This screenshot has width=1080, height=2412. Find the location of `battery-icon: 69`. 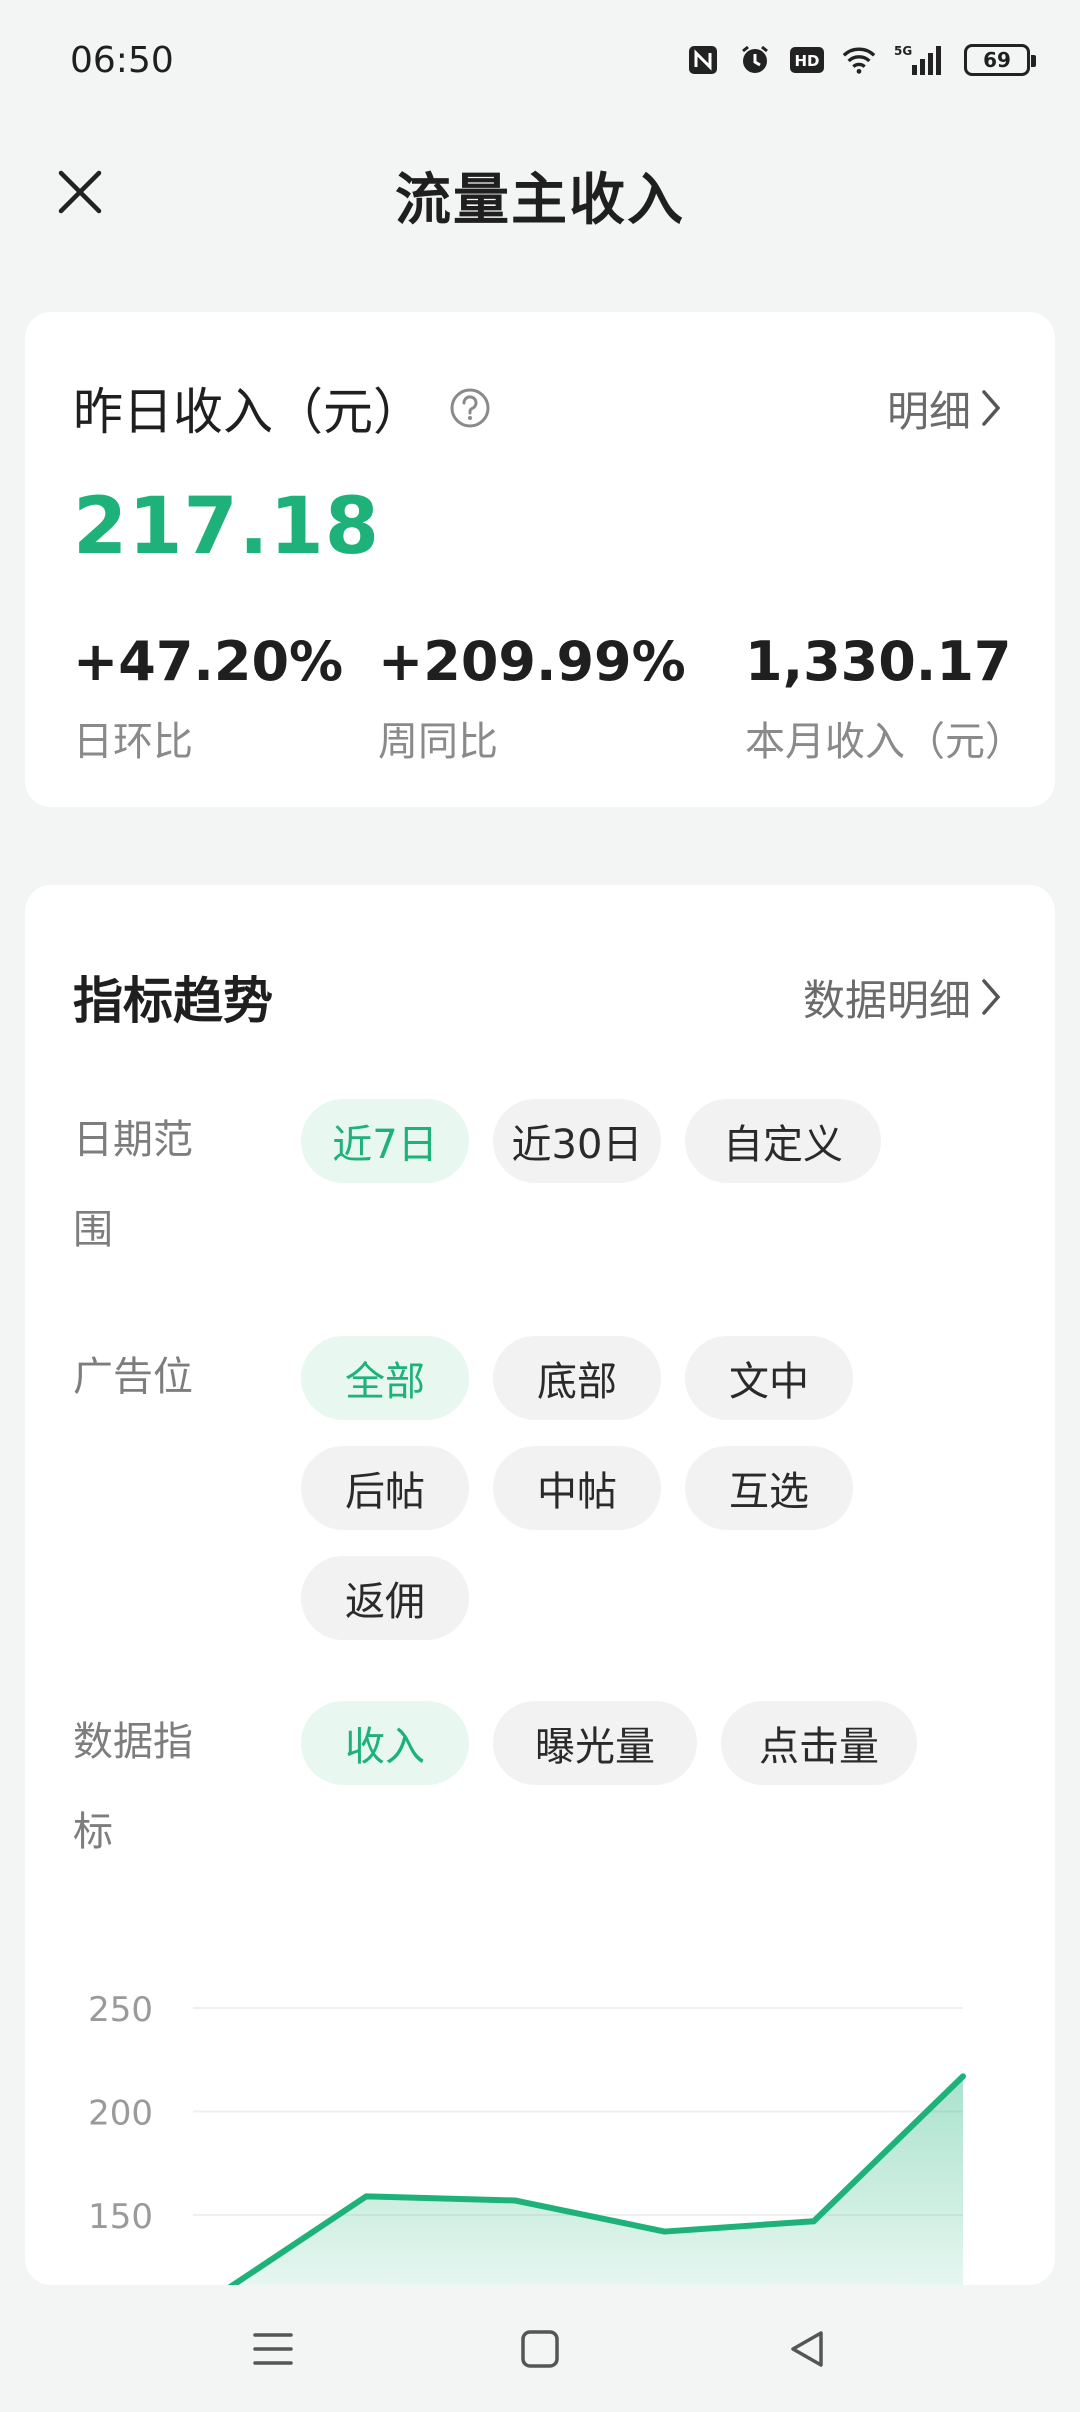

battery-icon: 69 is located at coordinates (1000, 60).